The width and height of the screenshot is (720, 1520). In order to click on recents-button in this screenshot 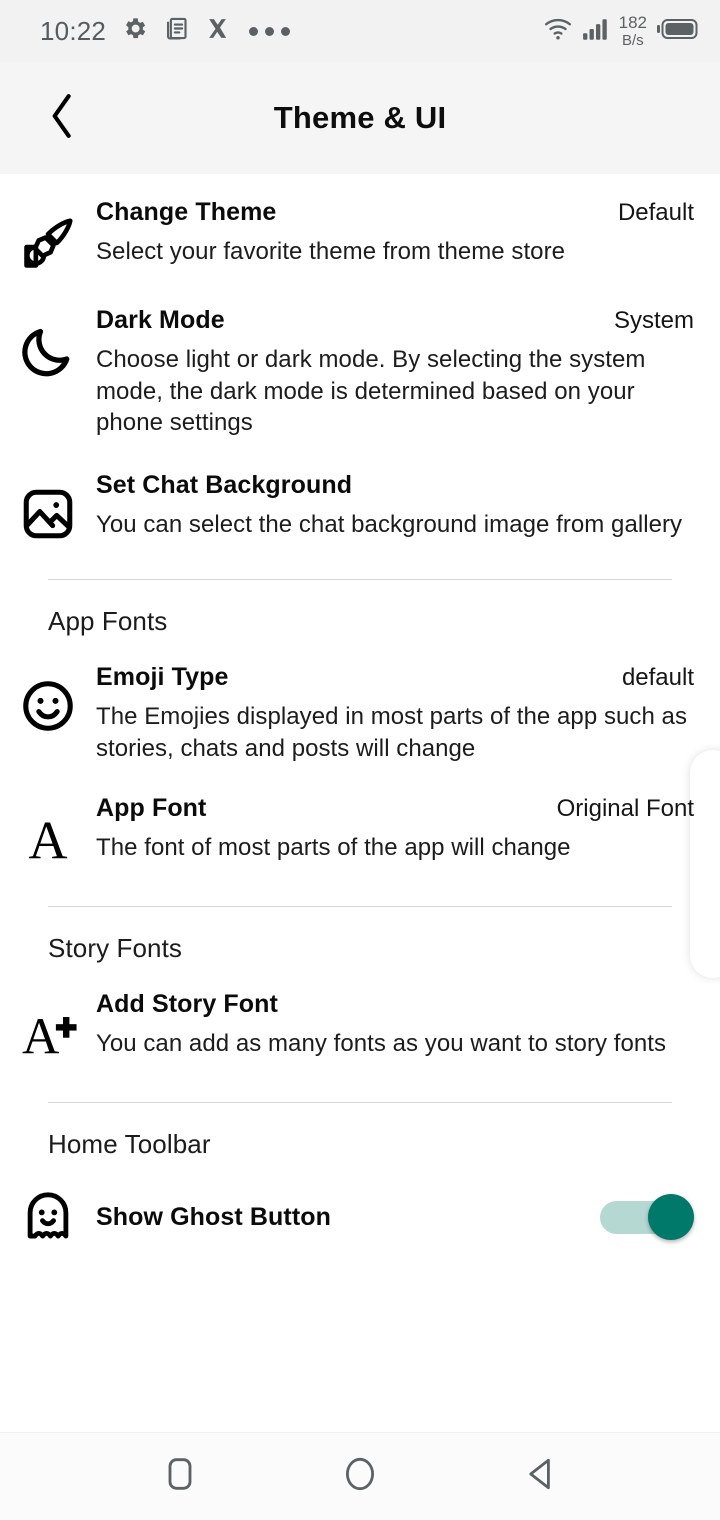, I will do `click(180, 1477)`.